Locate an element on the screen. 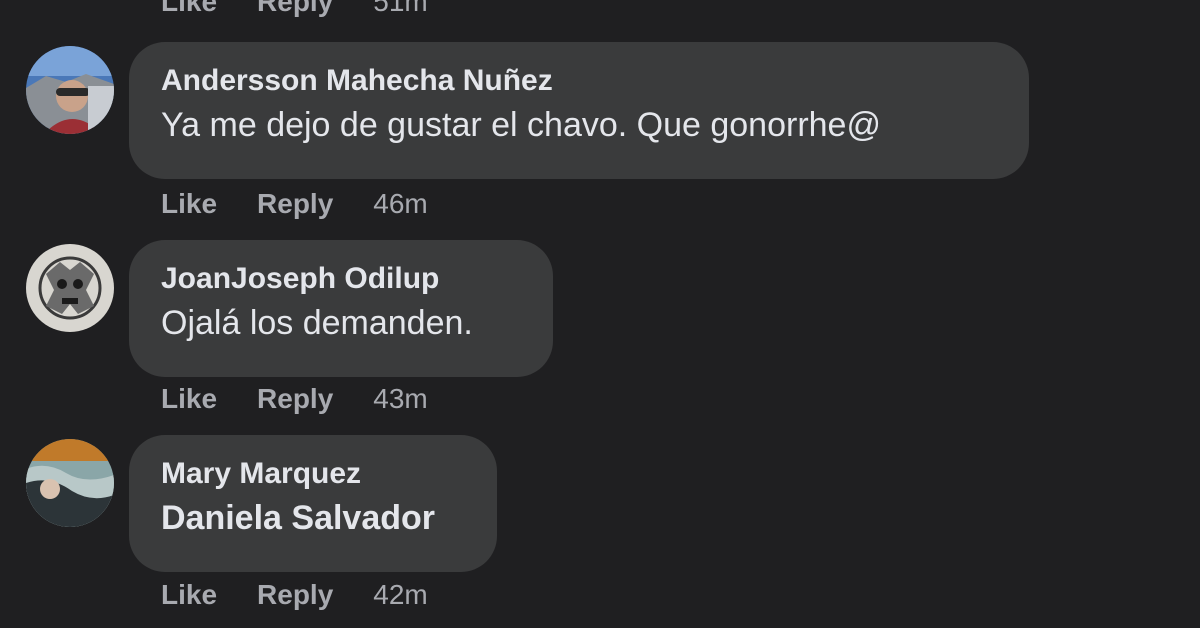 The image size is (1200, 628). comment-author: JoanJoseph Odilup is located at coordinates (341, 279).